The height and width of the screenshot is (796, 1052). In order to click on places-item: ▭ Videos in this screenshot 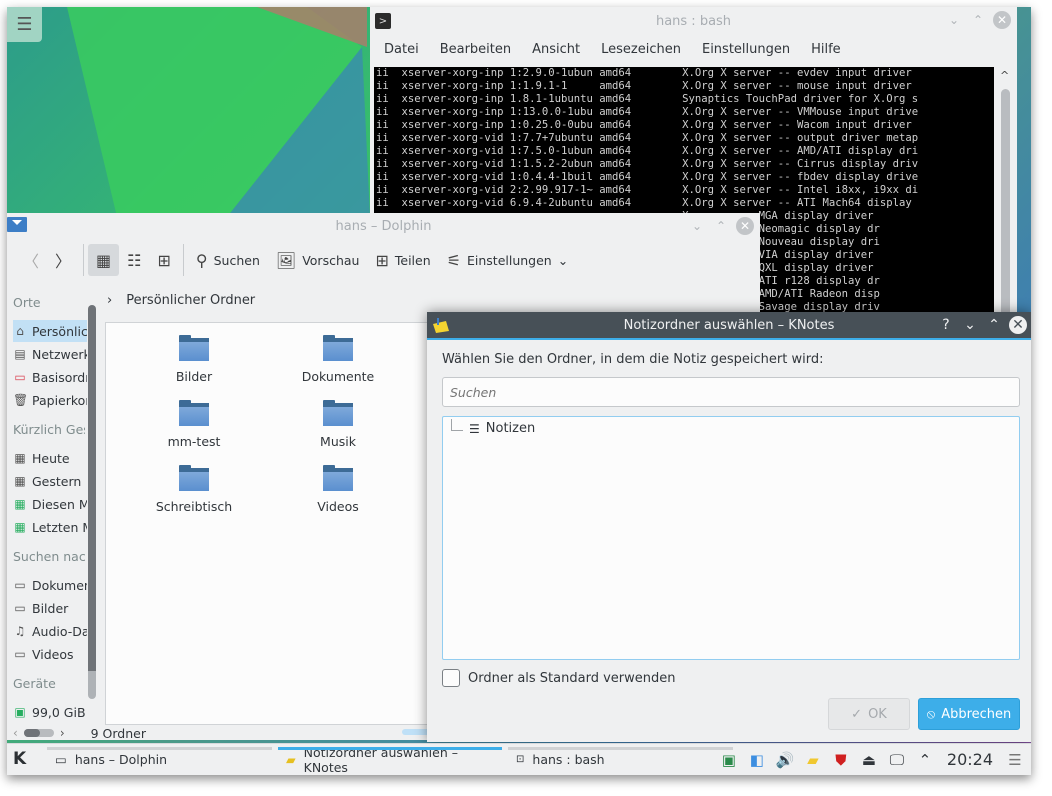, I will do `click(50, 654)`.